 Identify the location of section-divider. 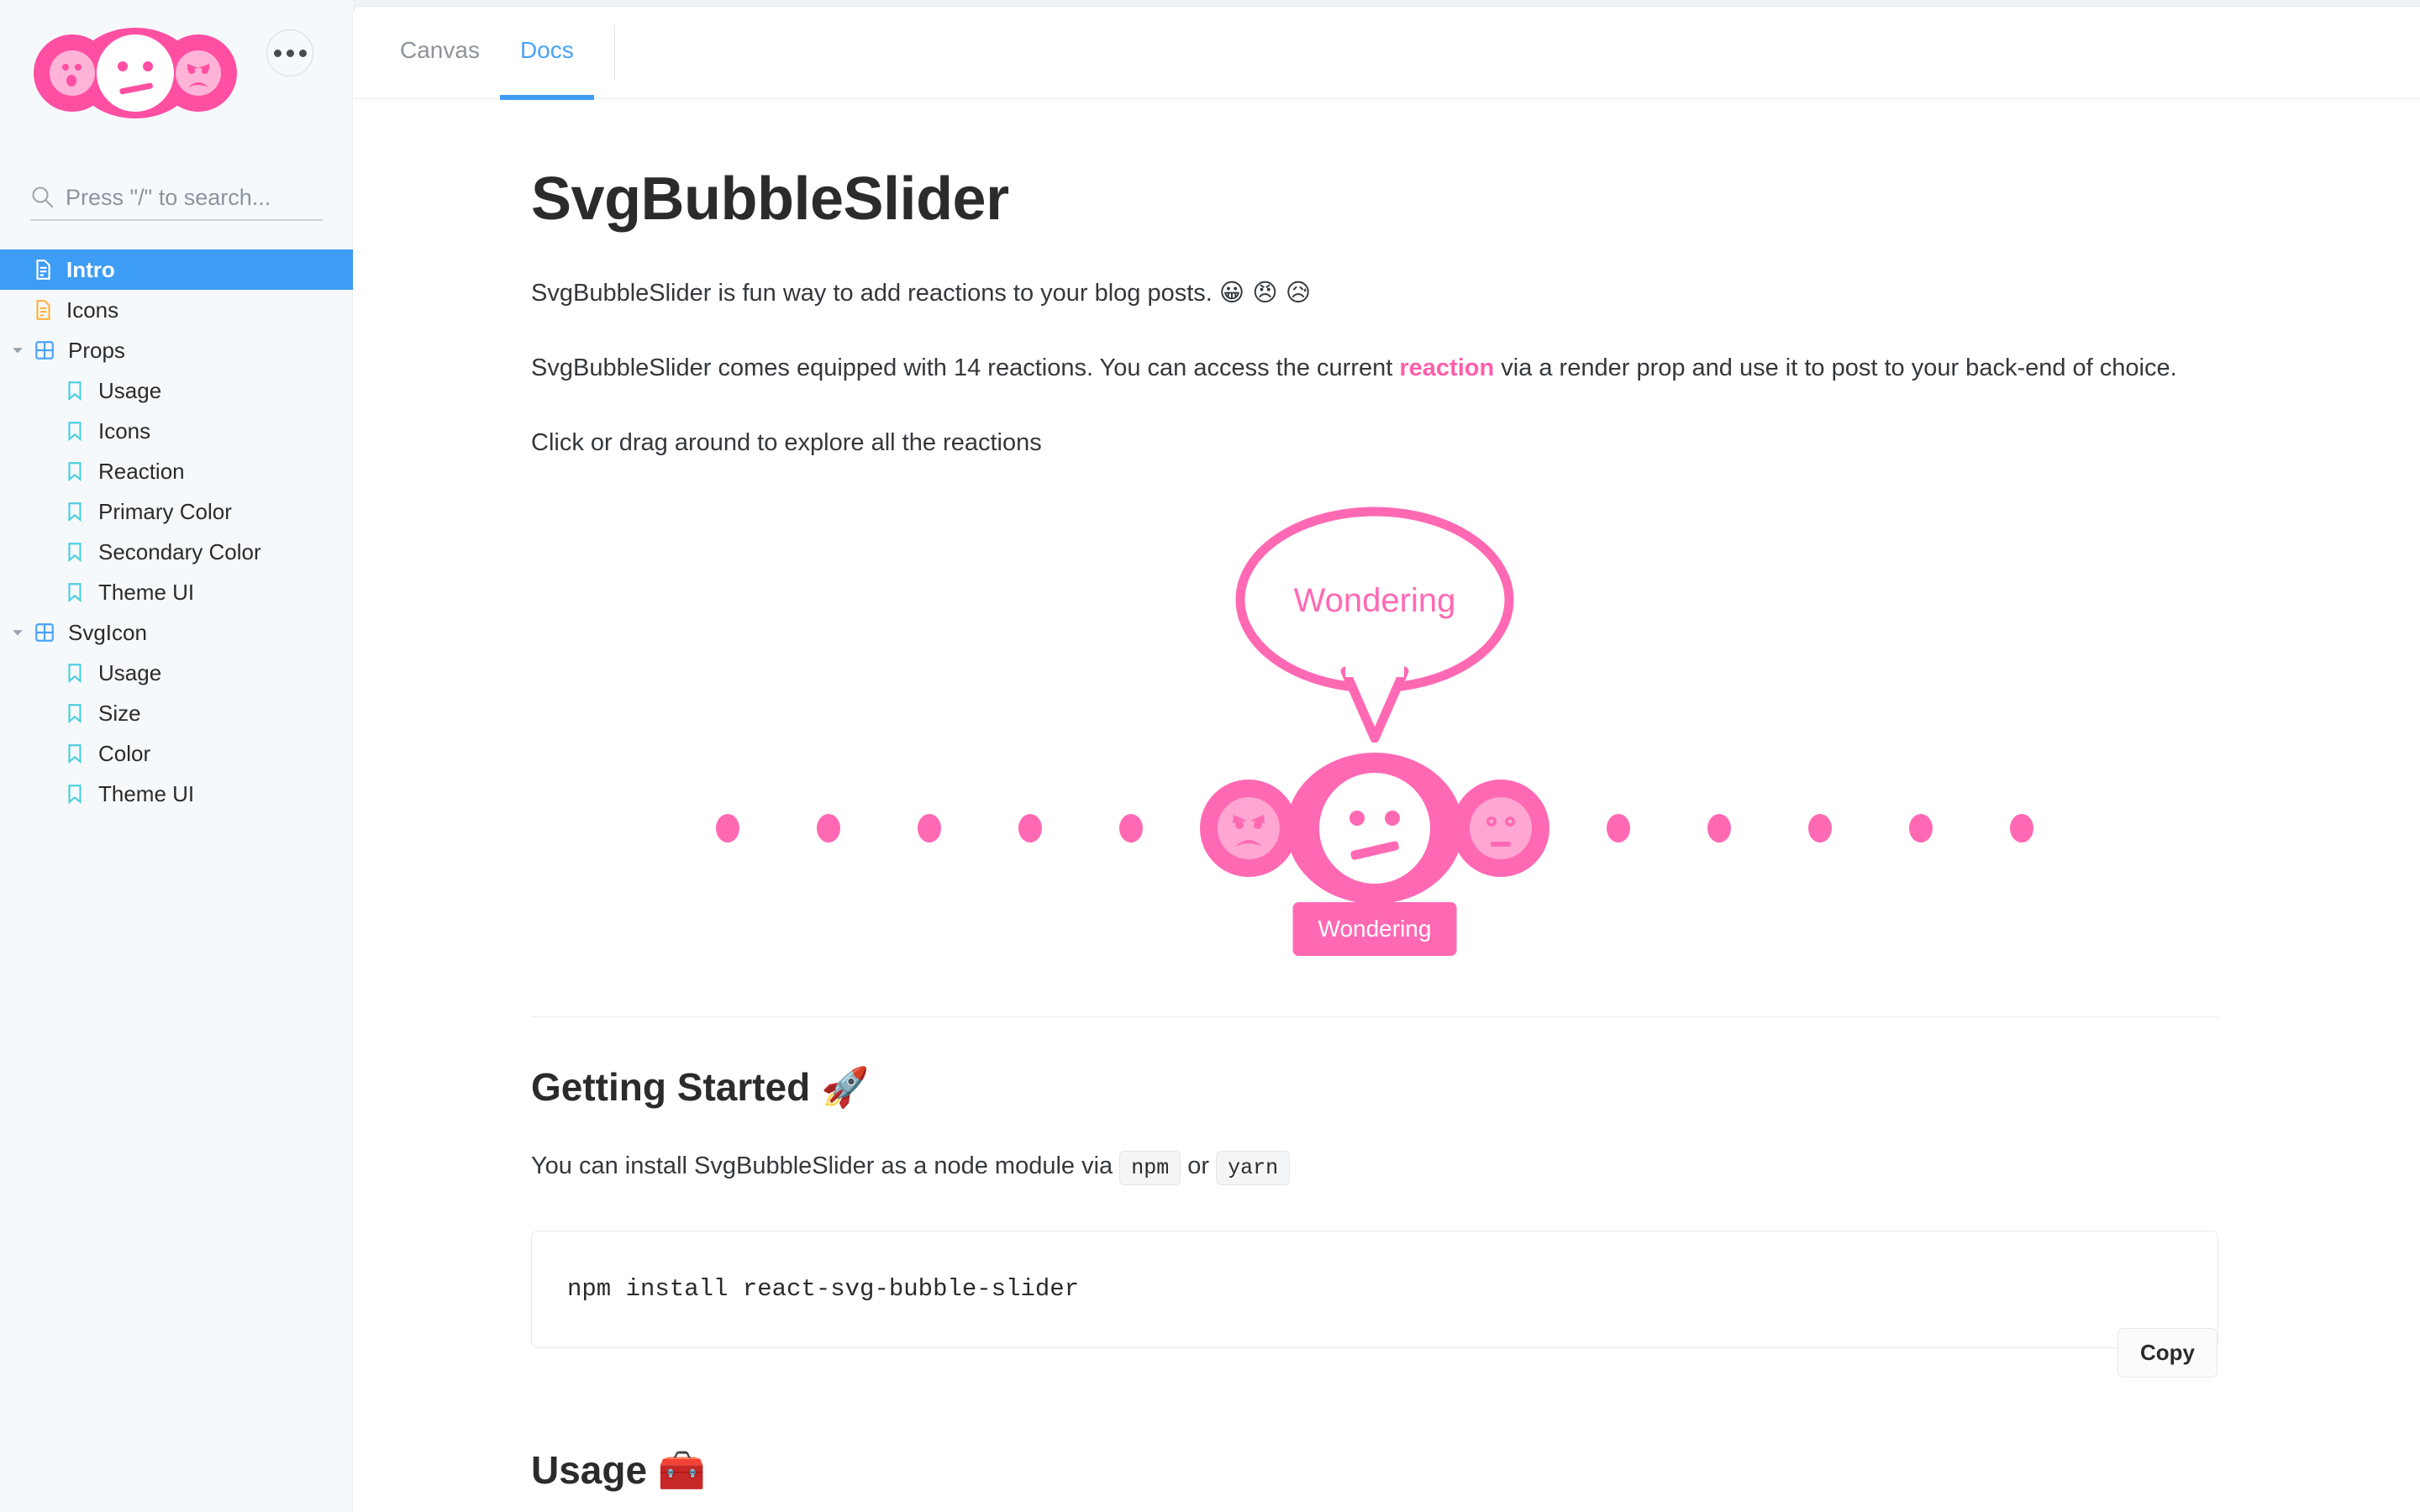
(1375, 1016).